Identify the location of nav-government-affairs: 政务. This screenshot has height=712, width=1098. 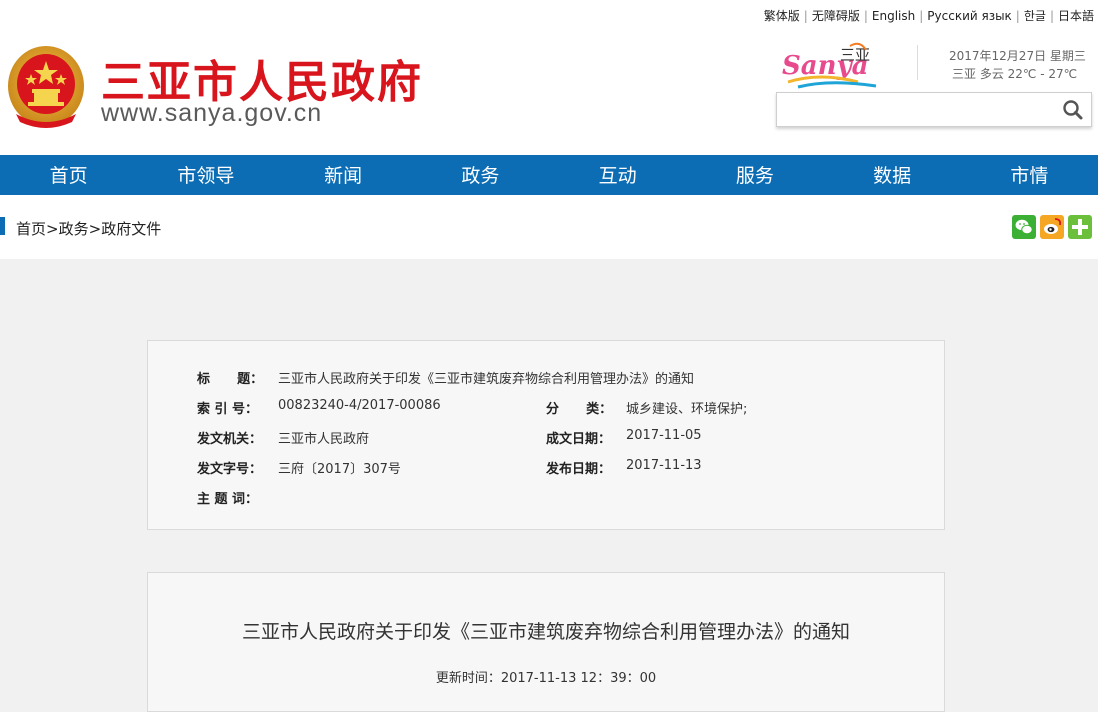
(480, 175).